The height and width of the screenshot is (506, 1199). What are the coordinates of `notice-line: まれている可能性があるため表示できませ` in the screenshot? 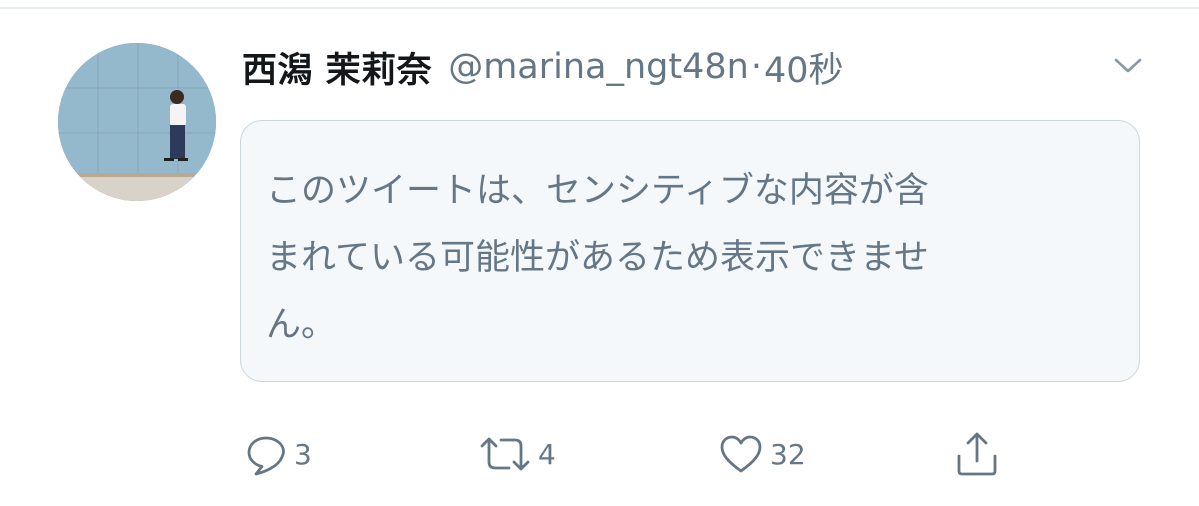 It's located at (597, 258).